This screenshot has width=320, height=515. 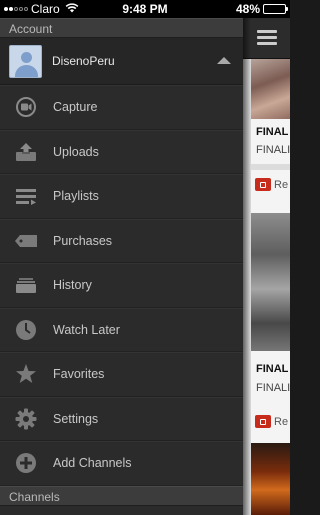 I want to click on menu-item-capture: Capture, so click(x=121, y=107).